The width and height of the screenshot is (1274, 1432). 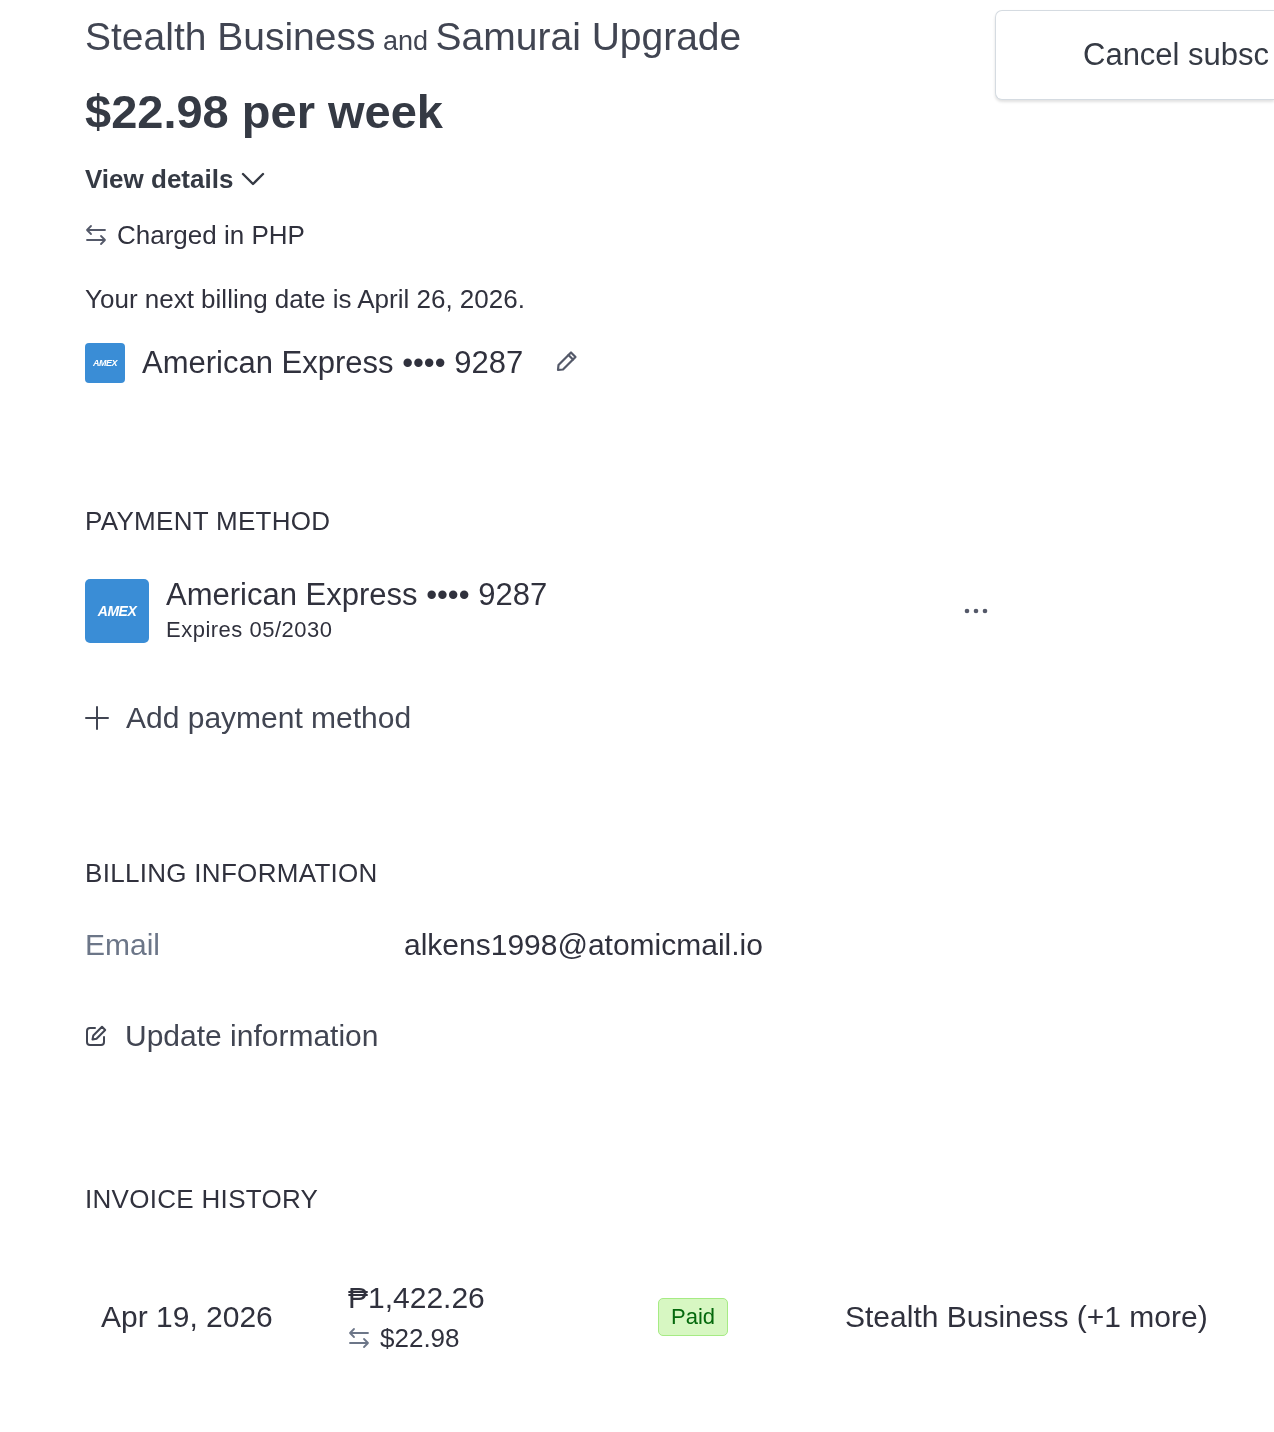 What do you see at coordinates (232, 873) in the screenshot?
I see `section-heading: BILLING INFORMATION` at bounding box center [232, 873].